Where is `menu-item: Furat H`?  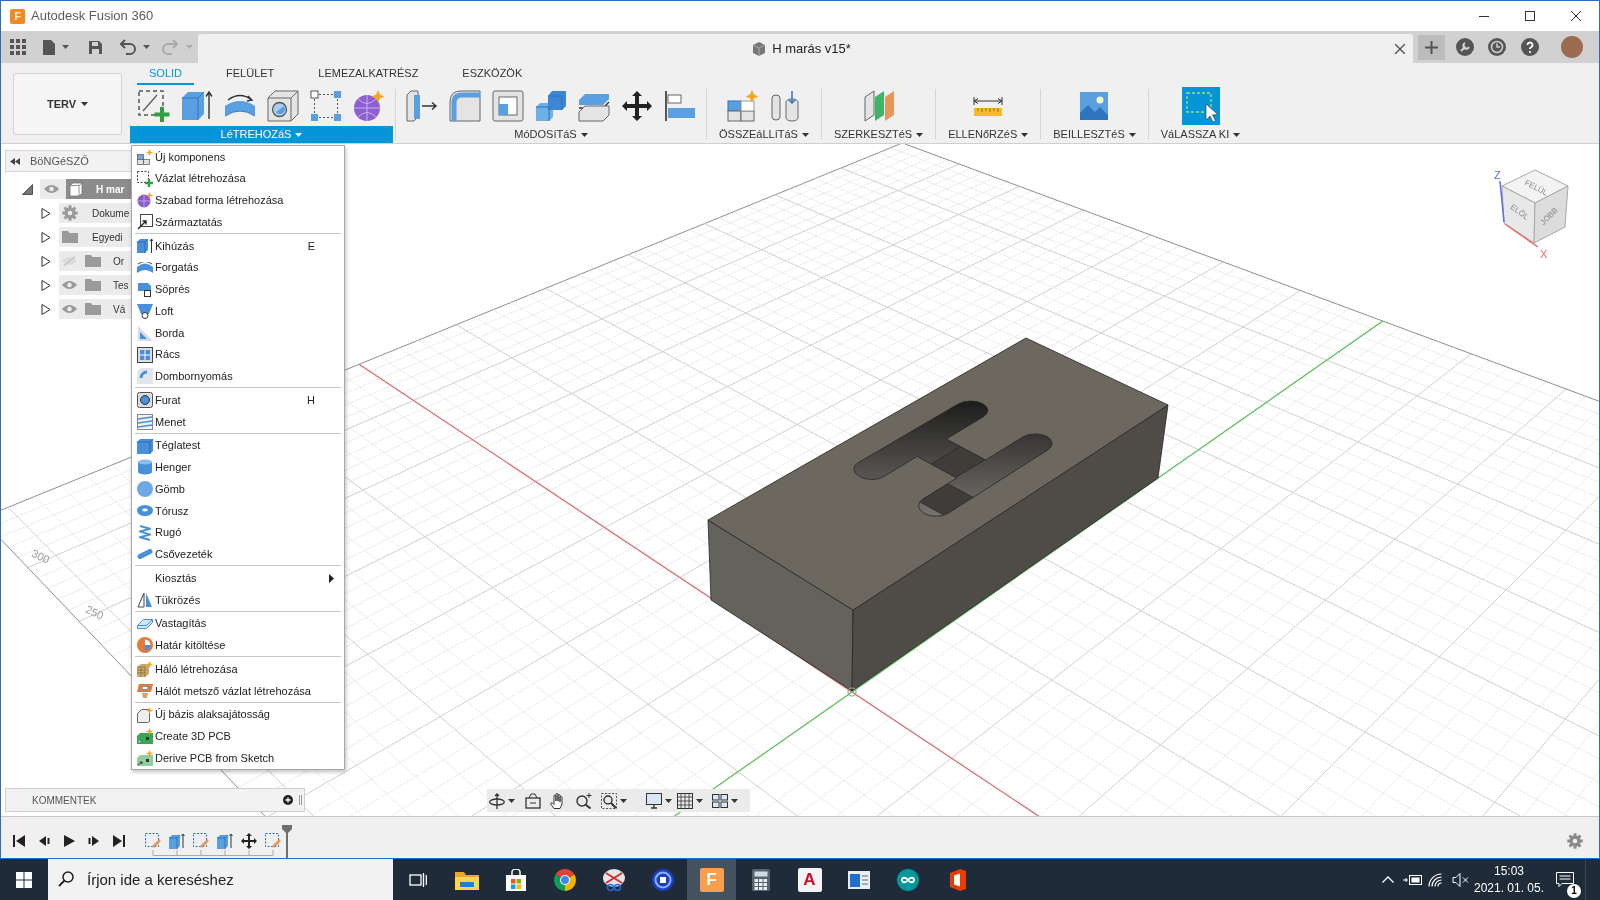
menu-item: Furat H is located at coordinates (238, 400).